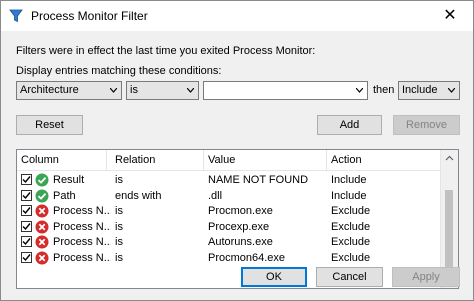  I want to click on close-icon: ✕, so click(450, 15).